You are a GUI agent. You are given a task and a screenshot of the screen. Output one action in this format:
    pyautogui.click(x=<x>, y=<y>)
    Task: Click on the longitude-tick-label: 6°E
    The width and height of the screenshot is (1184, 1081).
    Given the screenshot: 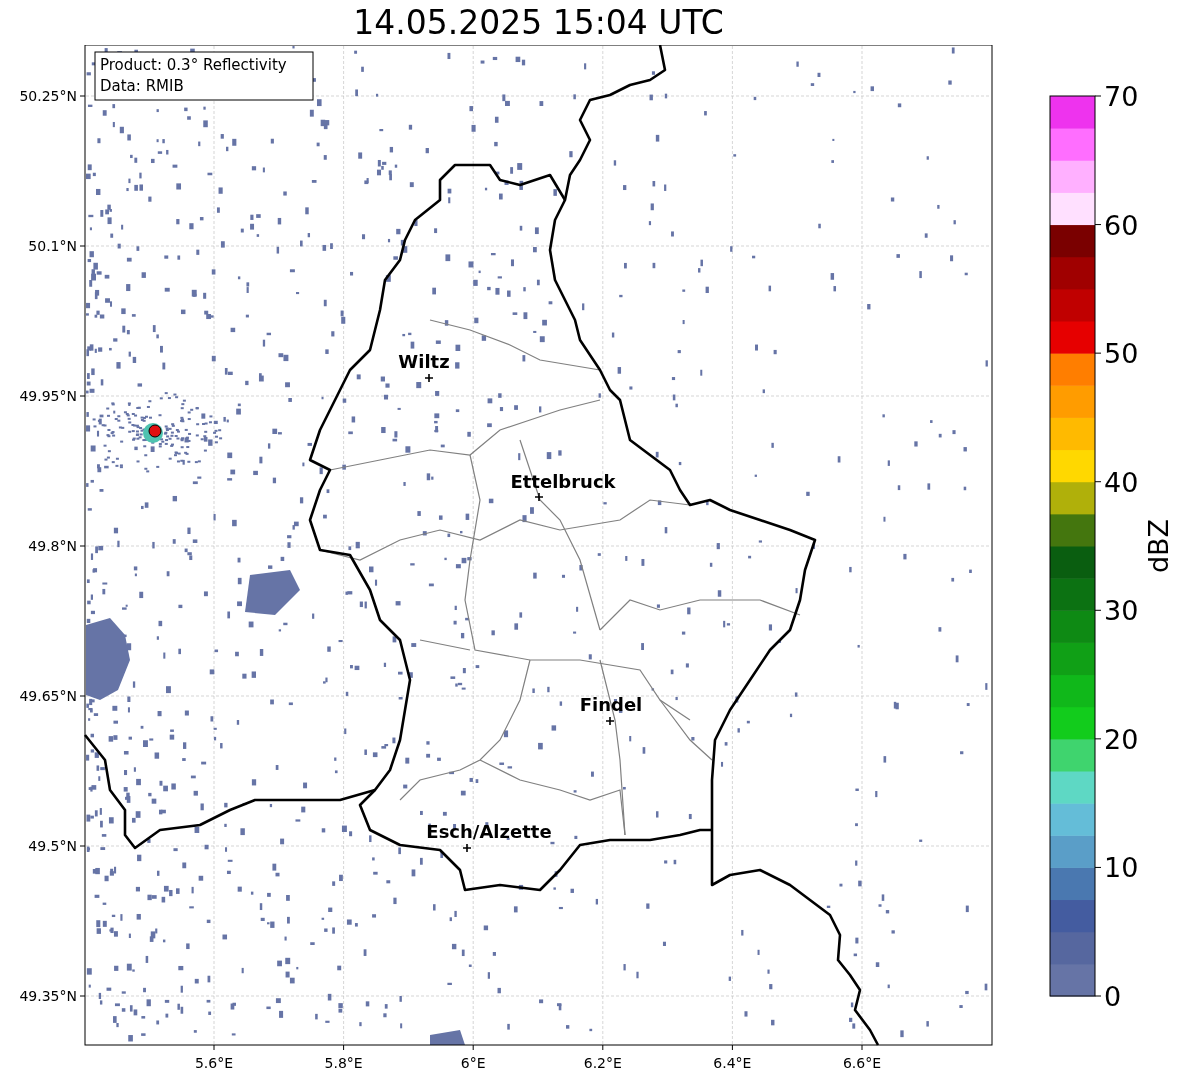 What is the action you would take?
    pyautogui.click(x=473, y=1063)
    